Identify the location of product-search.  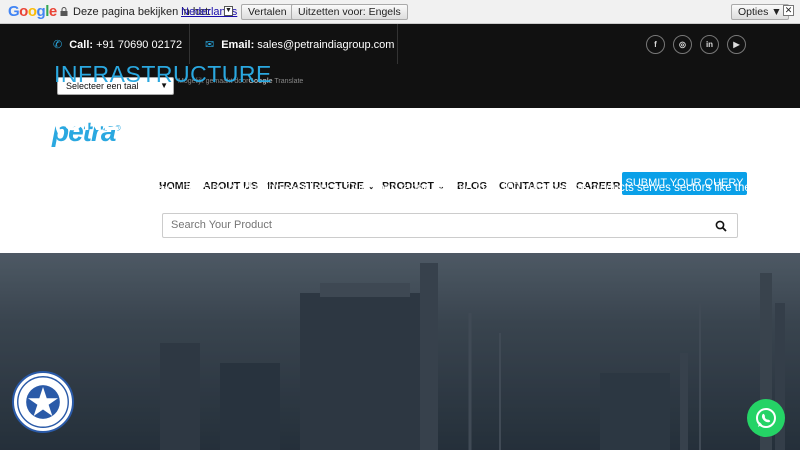
(450, 225).